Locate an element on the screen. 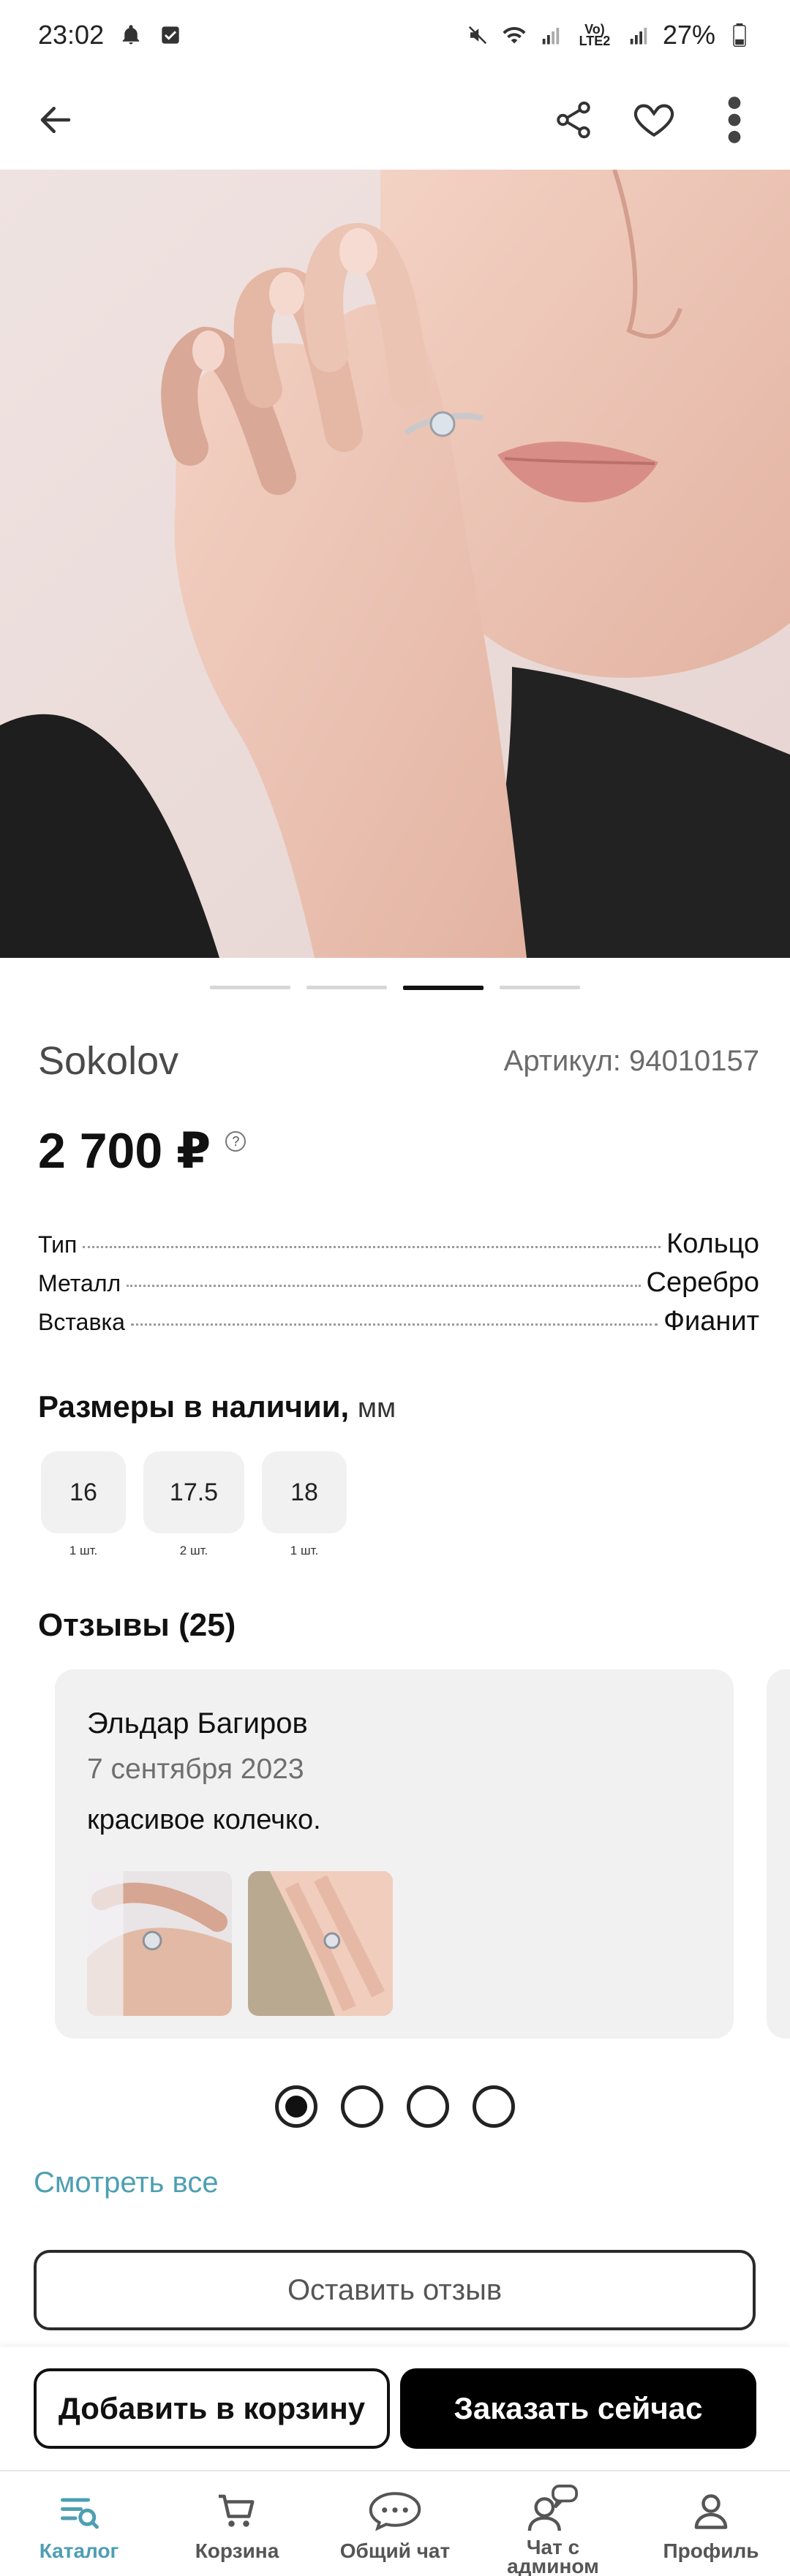 Image resolution: width=790 pixels, height=2576 pixels. see-all-reviews-link: Смотреть все is located at coordinates (126, 2183).